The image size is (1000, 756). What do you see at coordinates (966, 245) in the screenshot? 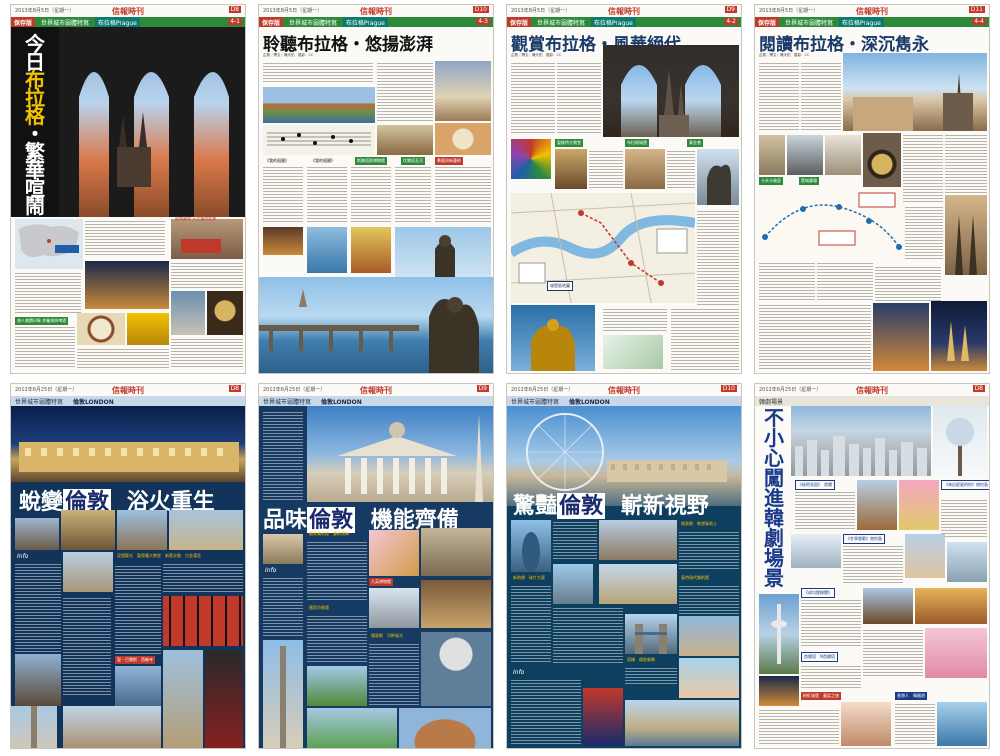
I see `tyn-church-icon` at bounding box center [966, 245].